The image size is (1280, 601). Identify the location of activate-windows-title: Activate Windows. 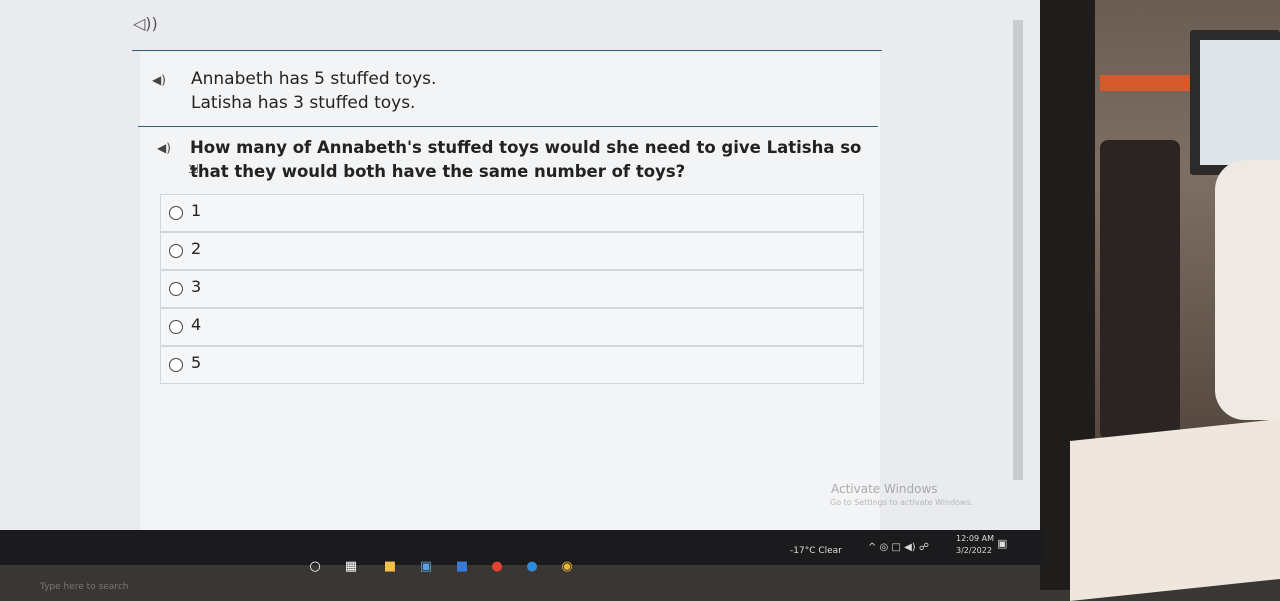
(884, 489).